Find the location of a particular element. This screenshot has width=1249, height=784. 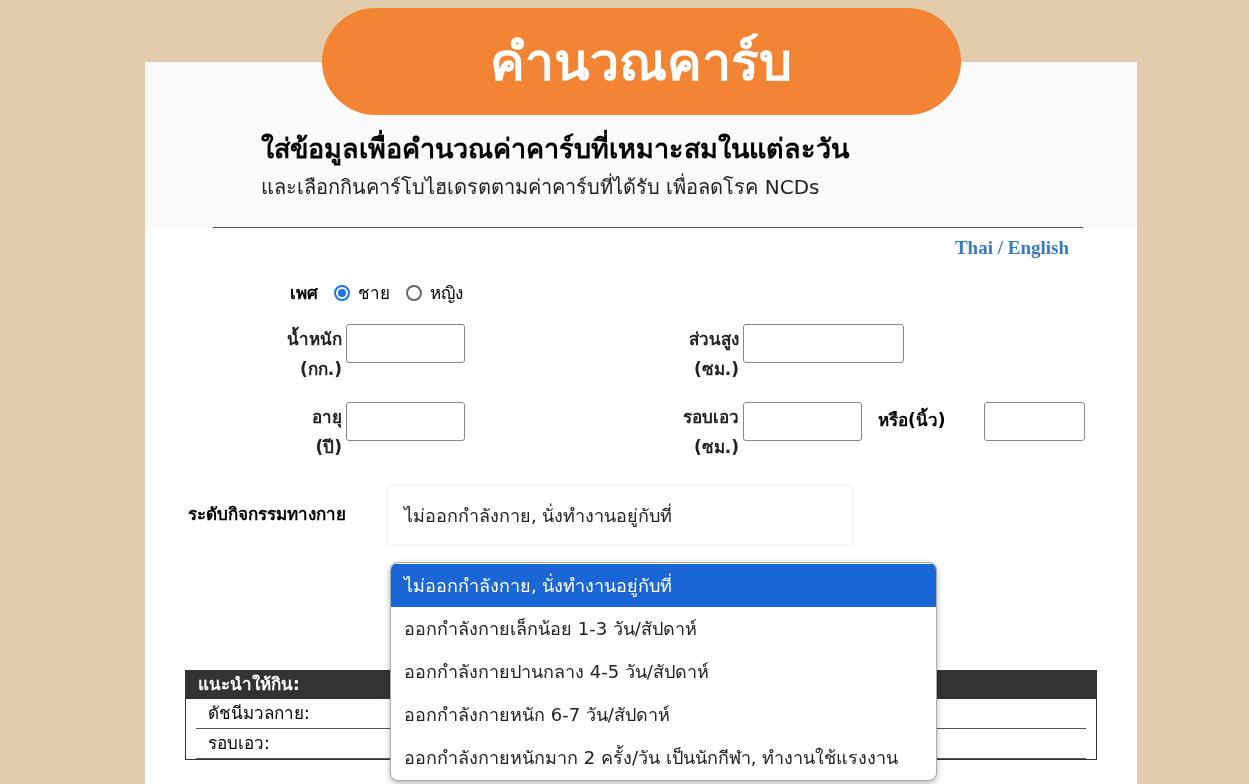

radio-label: ชาย is located at coordinates (374, 293).